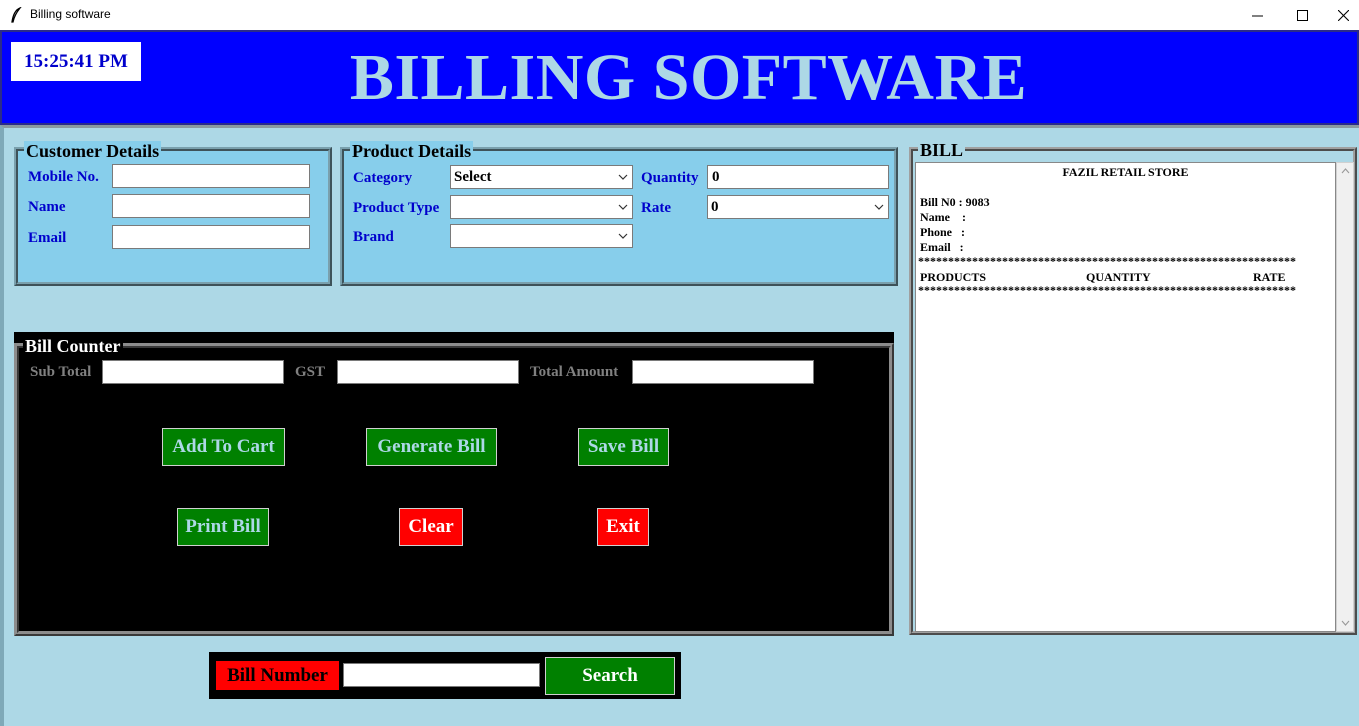 The height and width of the screenshot is (726, 1359). Describe the element at coordinates (574, 372) in the screenshot. I see `total-amount-label: Total Amount` at that location.